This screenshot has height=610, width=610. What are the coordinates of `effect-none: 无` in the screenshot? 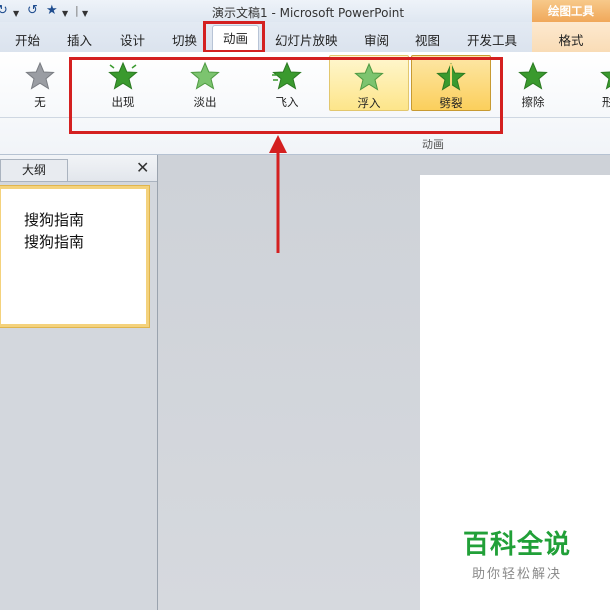 It's located at (40, 83).